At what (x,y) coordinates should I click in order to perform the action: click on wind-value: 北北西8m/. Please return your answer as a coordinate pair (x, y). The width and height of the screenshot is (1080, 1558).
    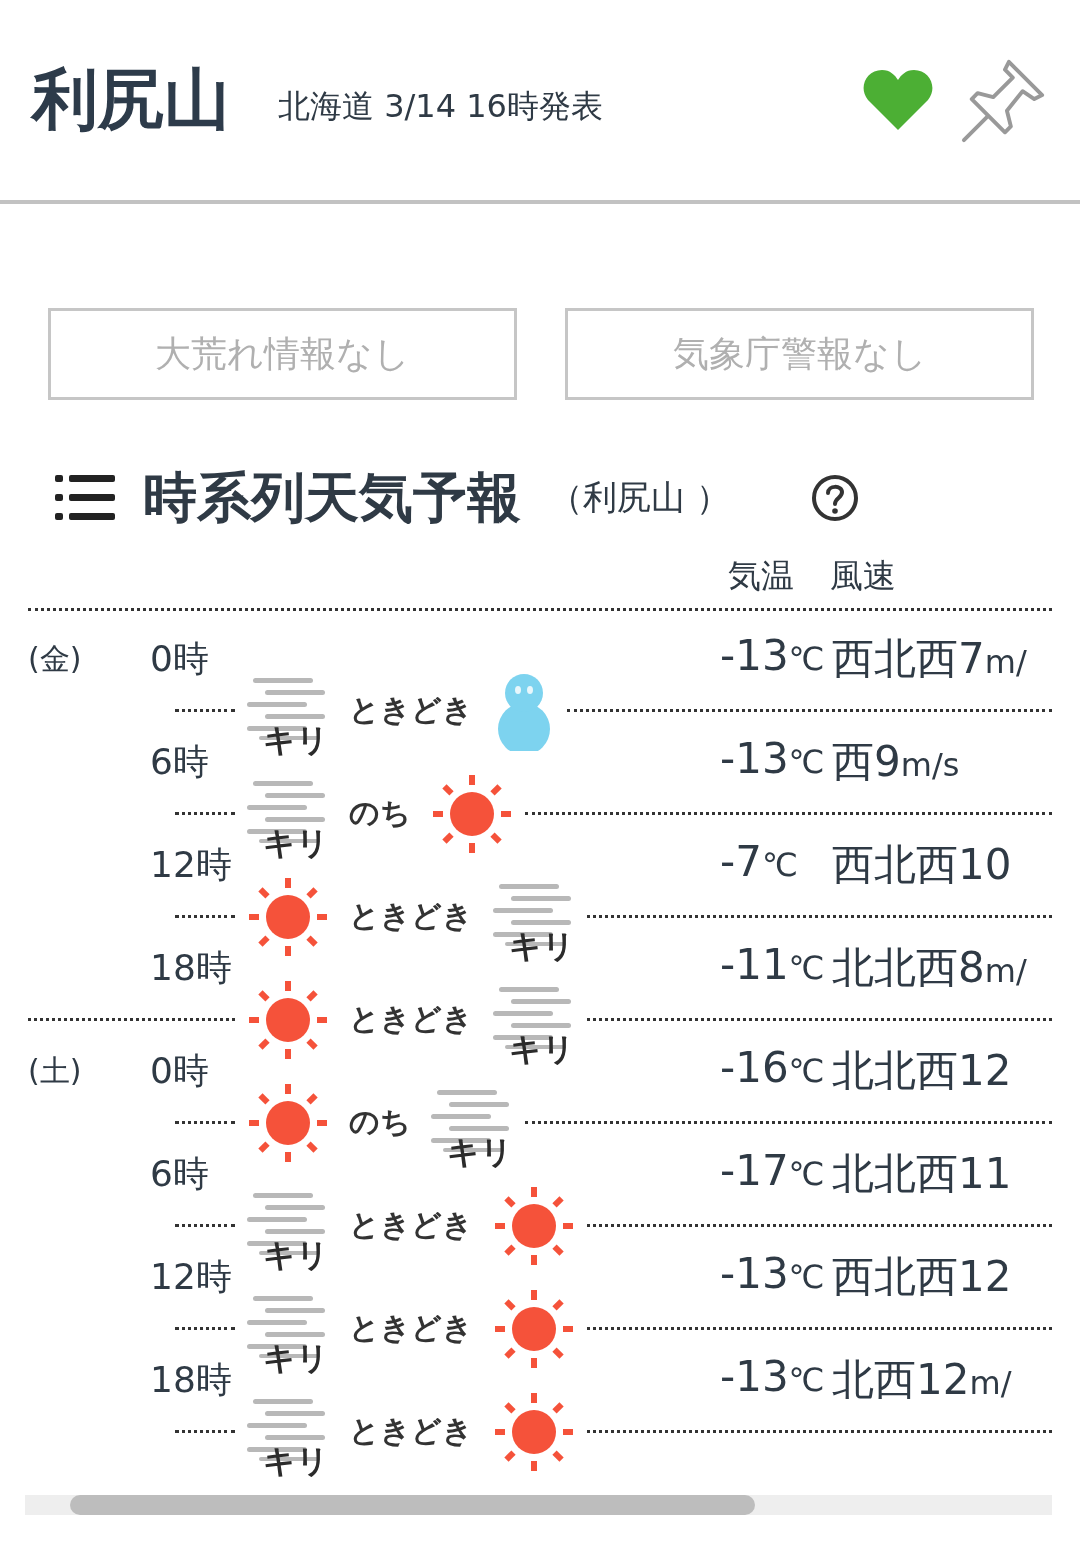
    Looking at the image, I should click on (929, 968).